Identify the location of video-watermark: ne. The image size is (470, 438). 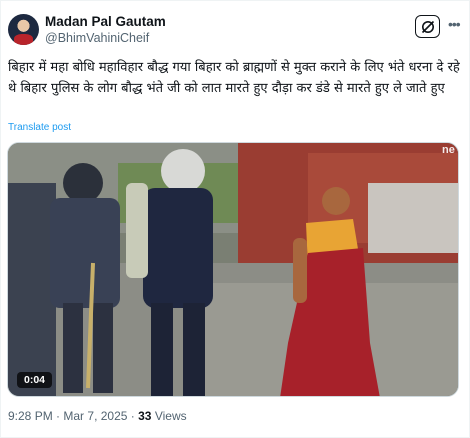
(448, 150).